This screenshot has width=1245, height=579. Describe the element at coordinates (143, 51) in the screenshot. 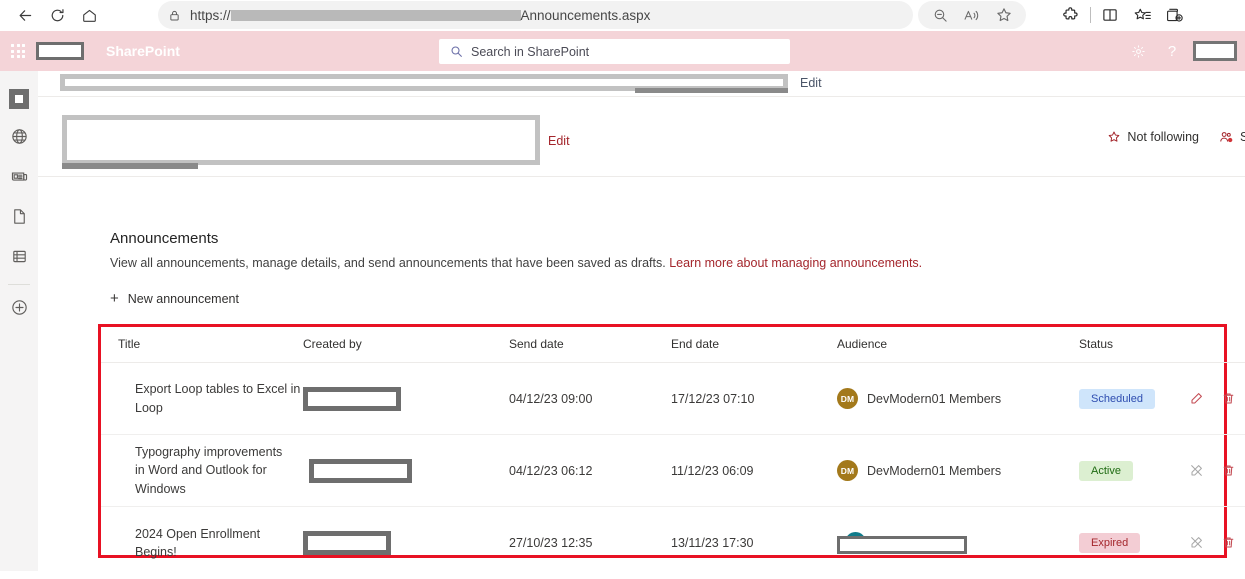

I see `suite-brand-label: SharePoint` at that location.